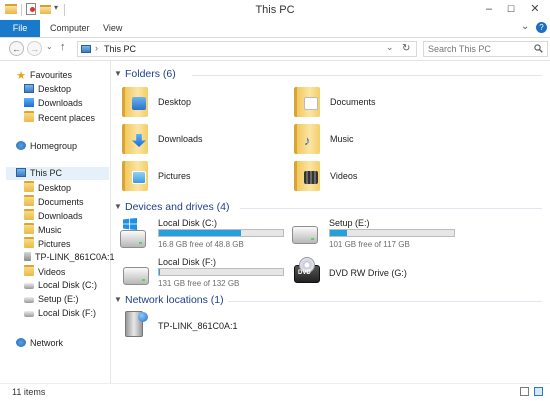 The height and width of the screenshot is (401, 550). I want to click on nav-this-pc: This PC, so click(57, 173).